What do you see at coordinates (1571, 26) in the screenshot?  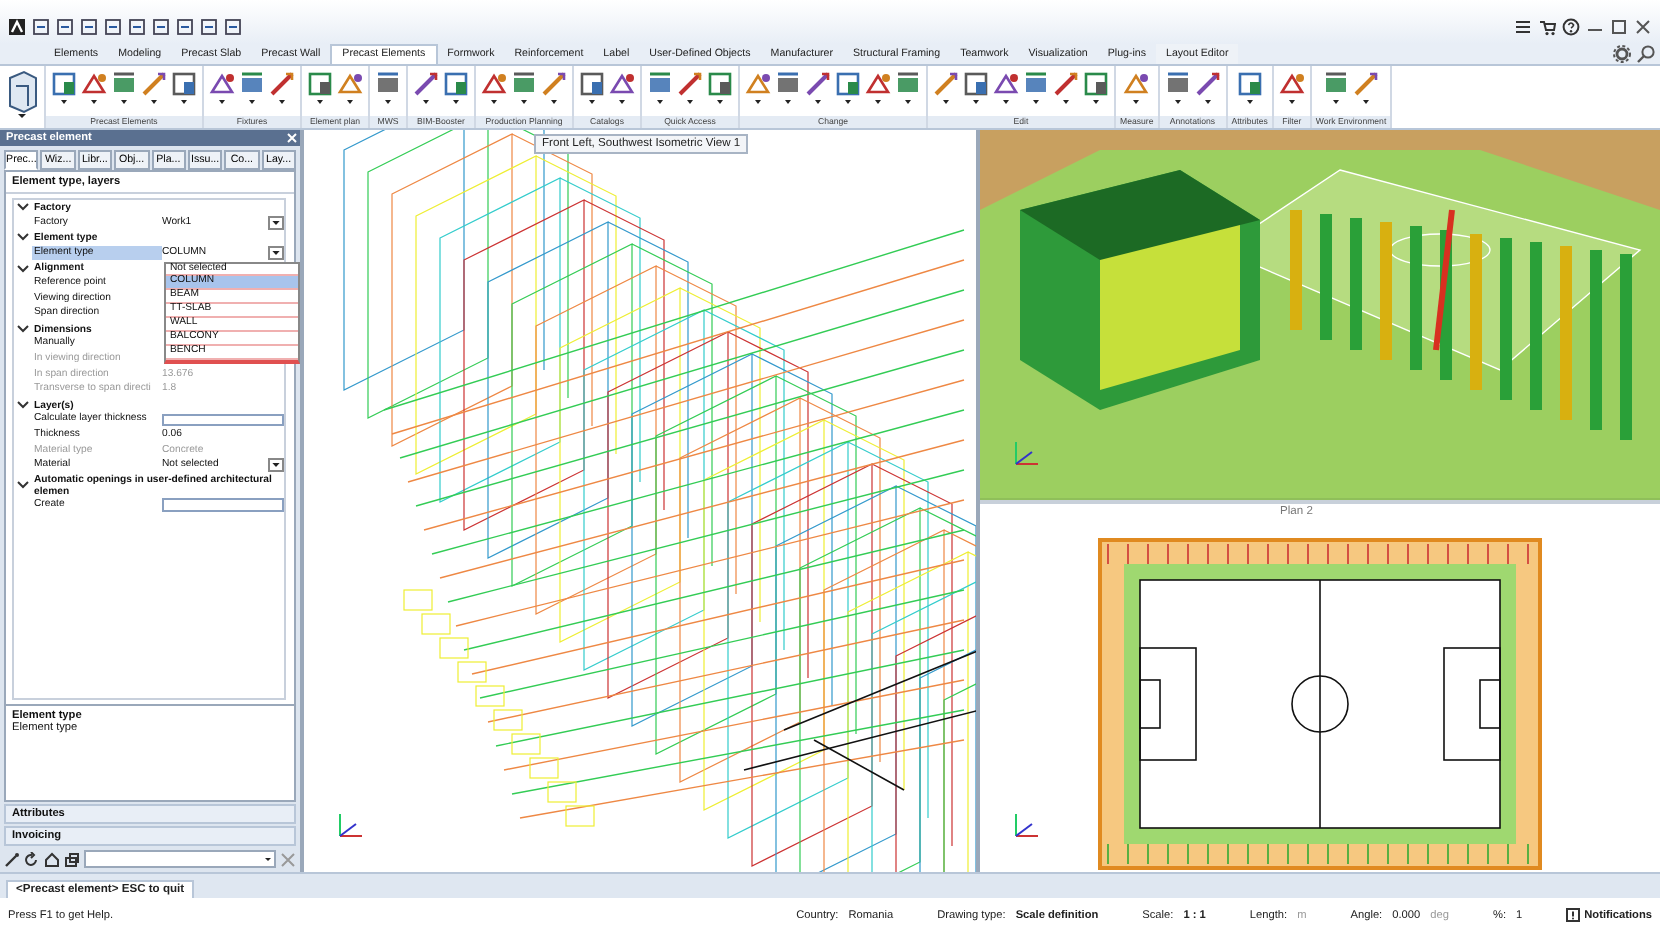 I see `help-icon` at bounding box center [1571, 26].